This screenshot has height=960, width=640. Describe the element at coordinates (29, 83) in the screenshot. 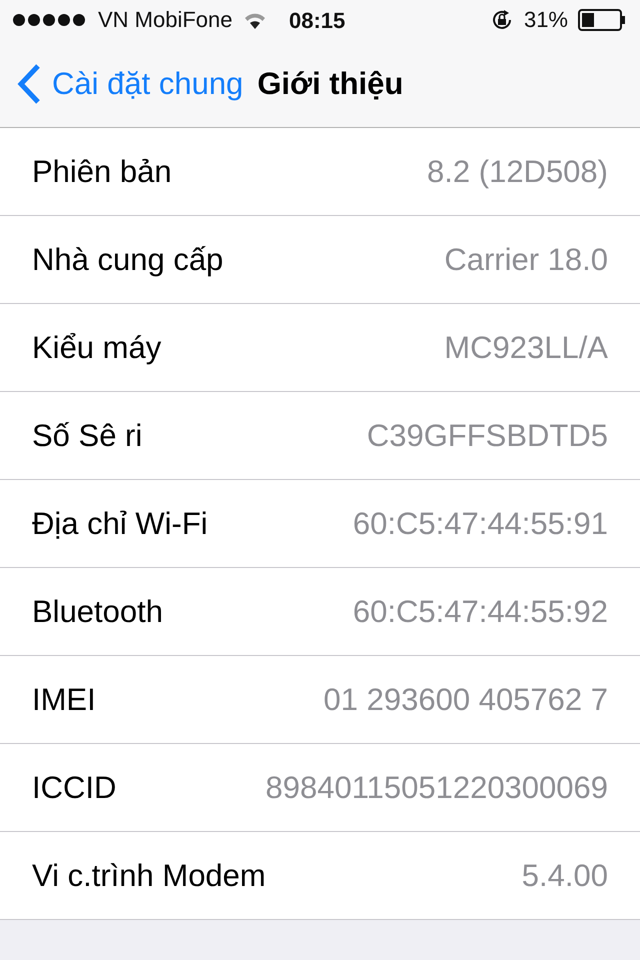

I see `chevron-left-icon` at that location.